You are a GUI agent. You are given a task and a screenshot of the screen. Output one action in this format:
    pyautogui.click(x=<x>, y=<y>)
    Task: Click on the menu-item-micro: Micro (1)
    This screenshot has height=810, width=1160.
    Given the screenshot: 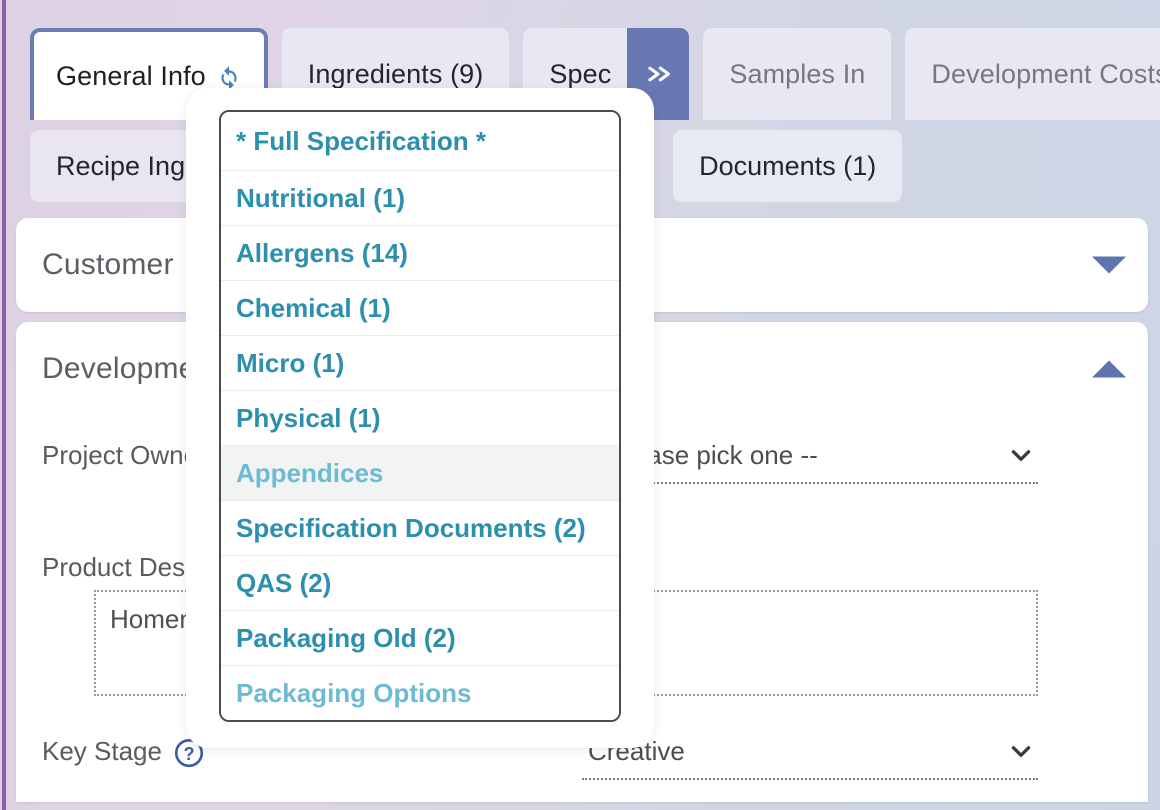 What is the action you would take?
    pyautogui.click(x=420, y=362)
    